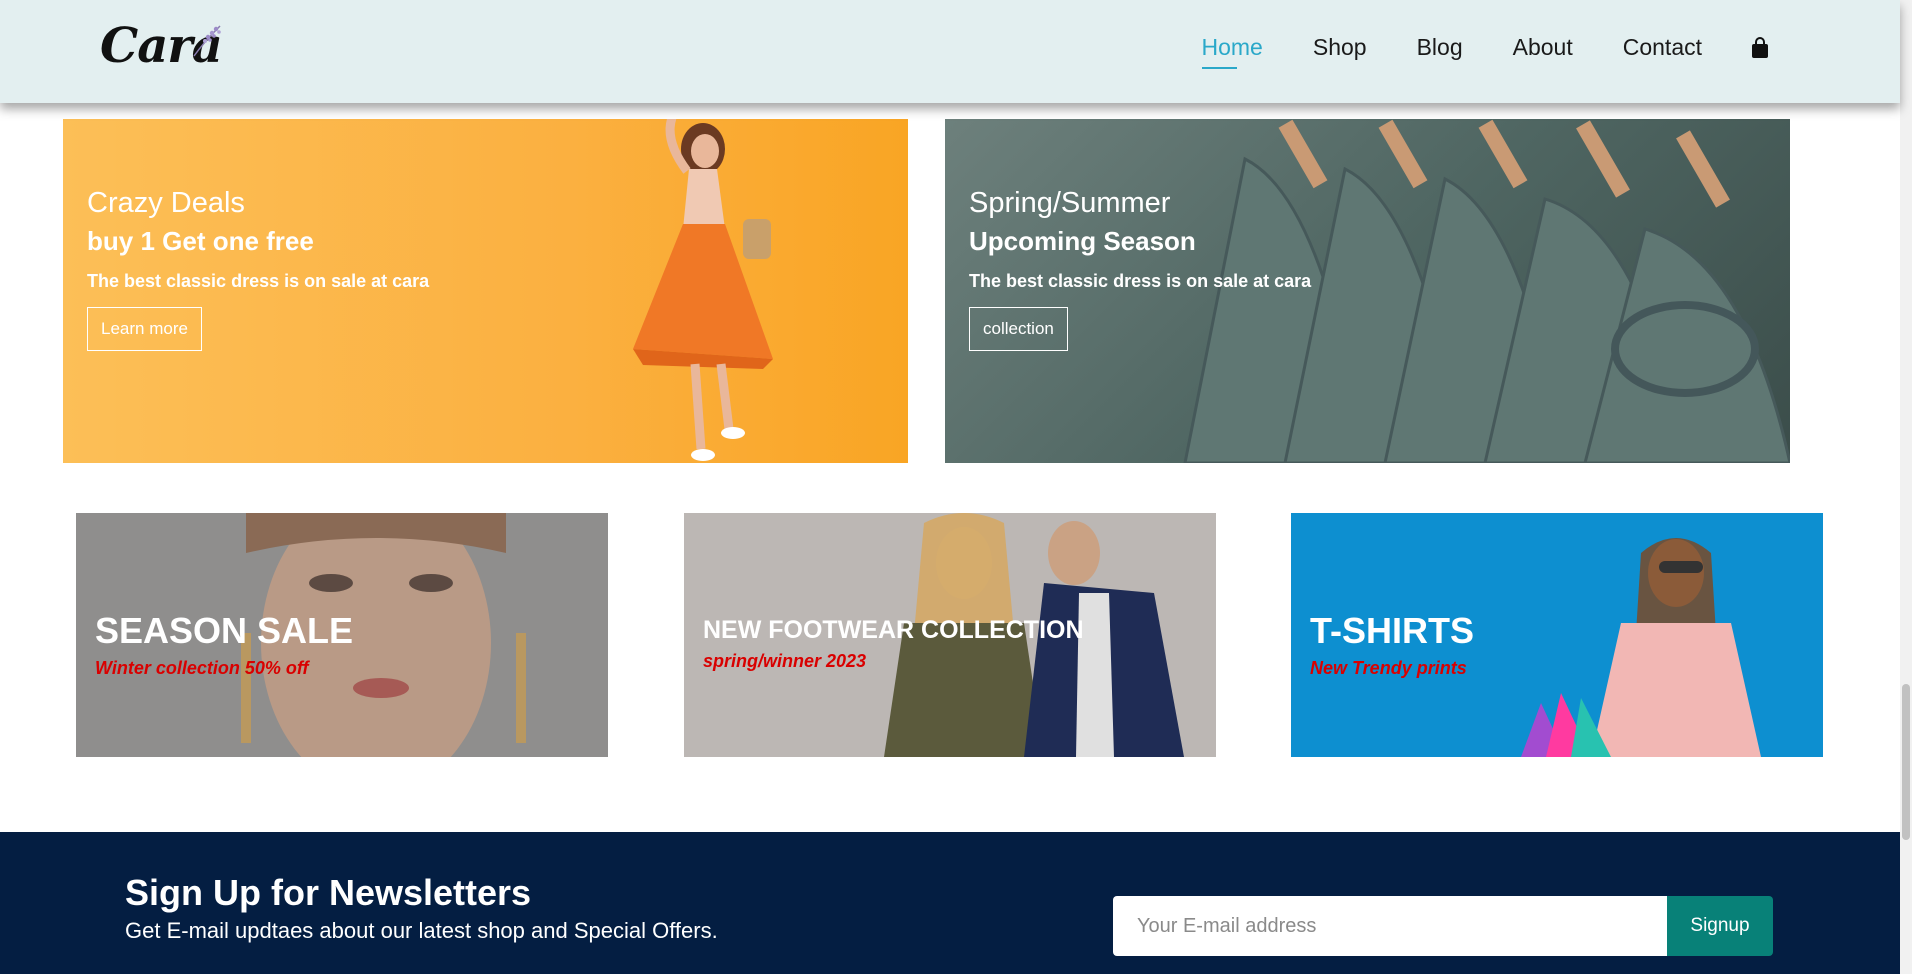  What do you see at coordinates (1906, 762) in the screenshot?
I see `scrollbar-thumb` at bounding box center [1906, 762].